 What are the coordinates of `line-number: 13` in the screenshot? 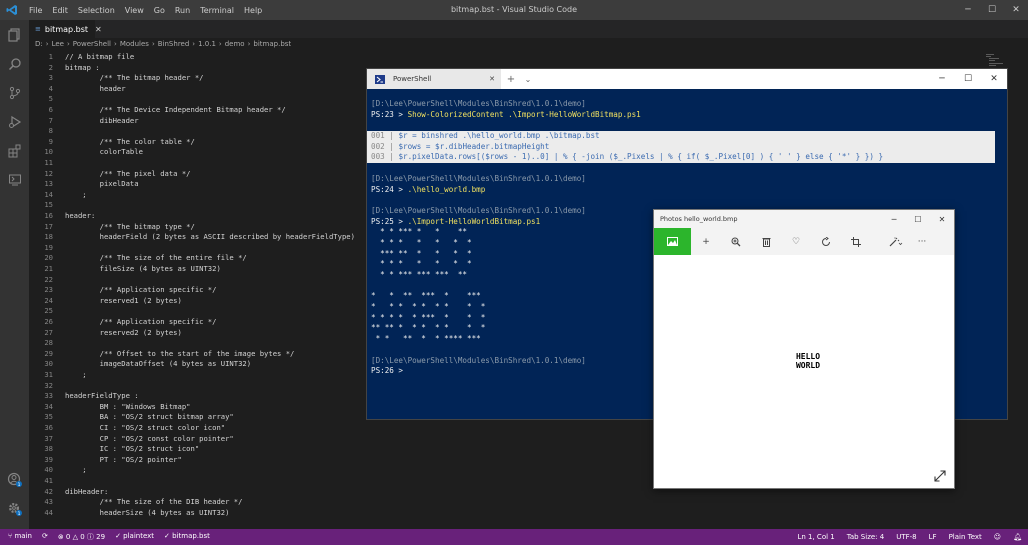 It's located at (48, 184).